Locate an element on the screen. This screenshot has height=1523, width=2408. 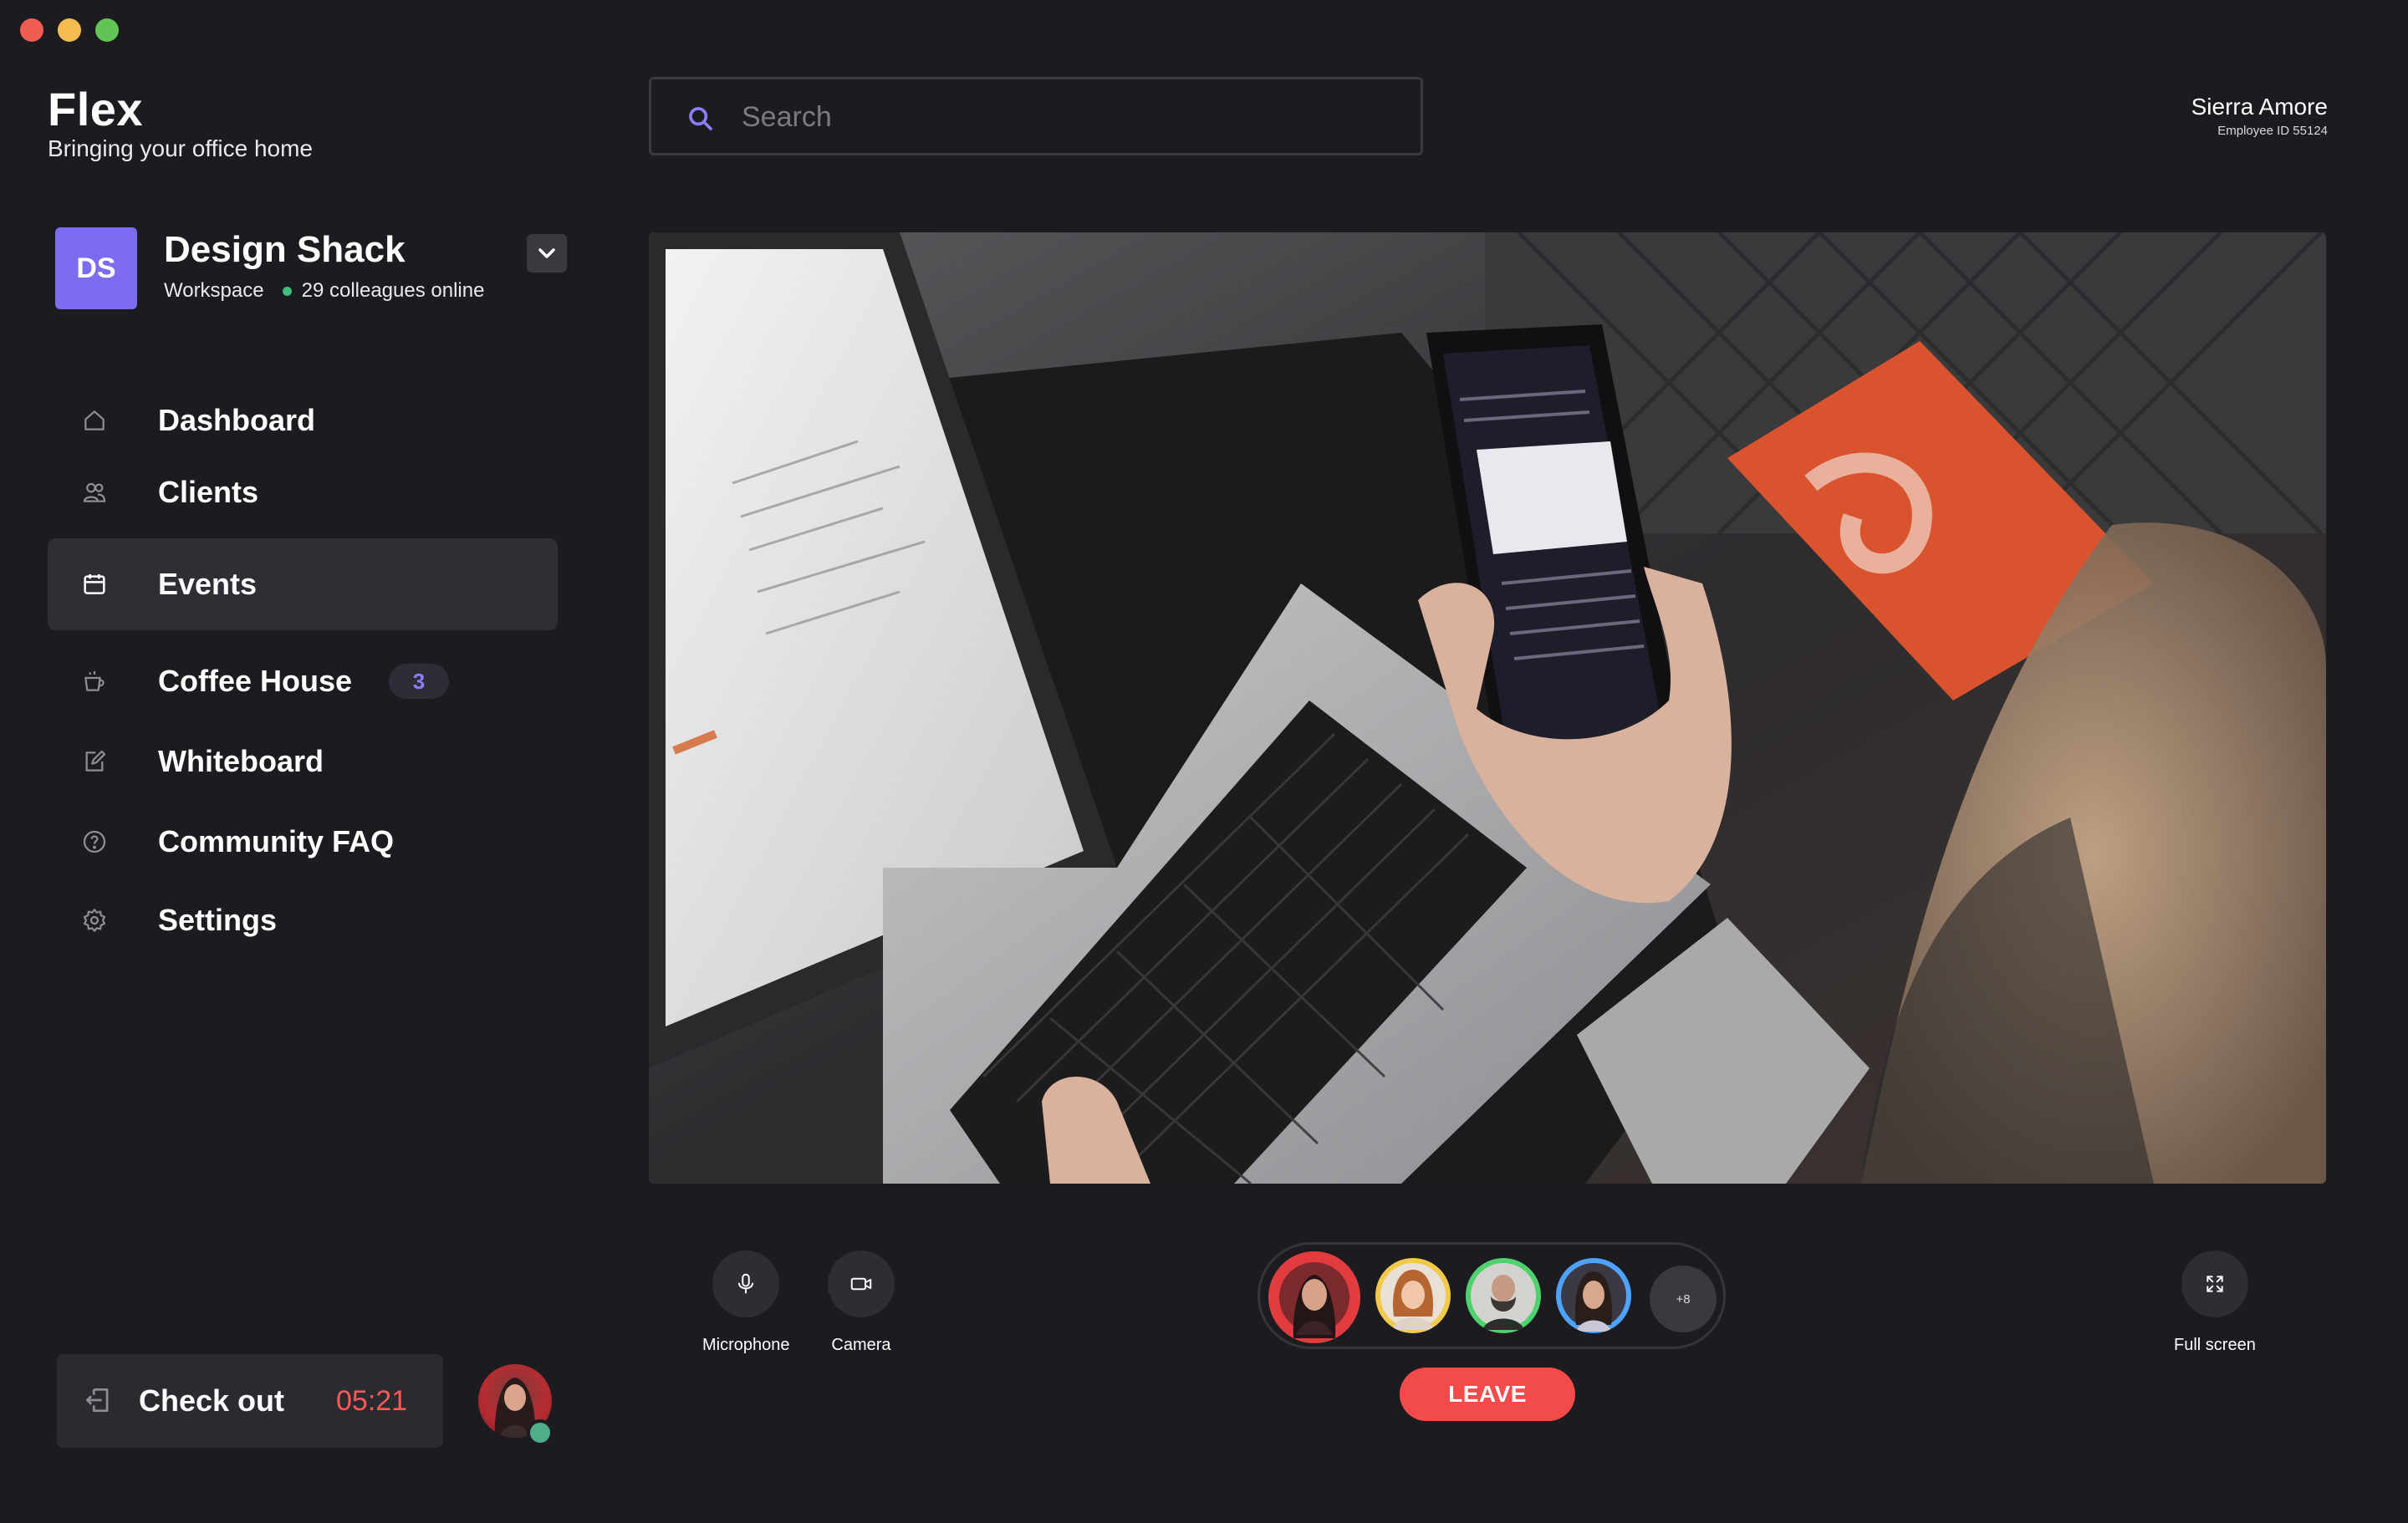
nav-item-events: Events is located at coordinates (303, 584).